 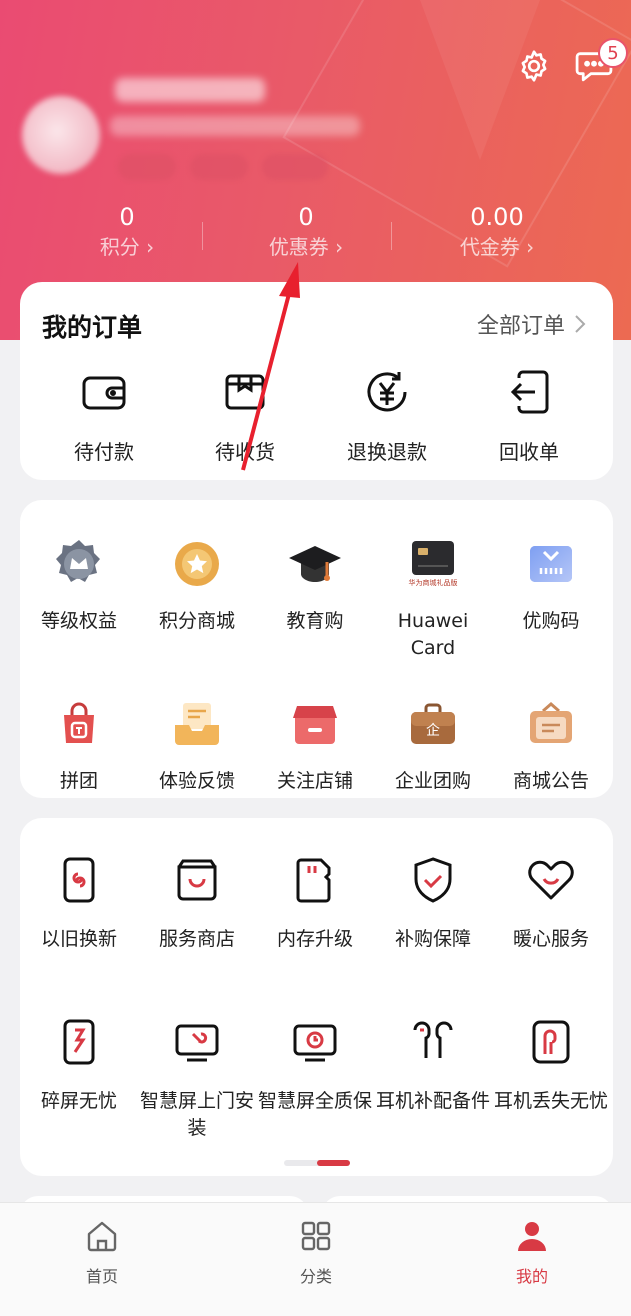 I want to click on service-label: 商城公告, so click(x=550, y=781).